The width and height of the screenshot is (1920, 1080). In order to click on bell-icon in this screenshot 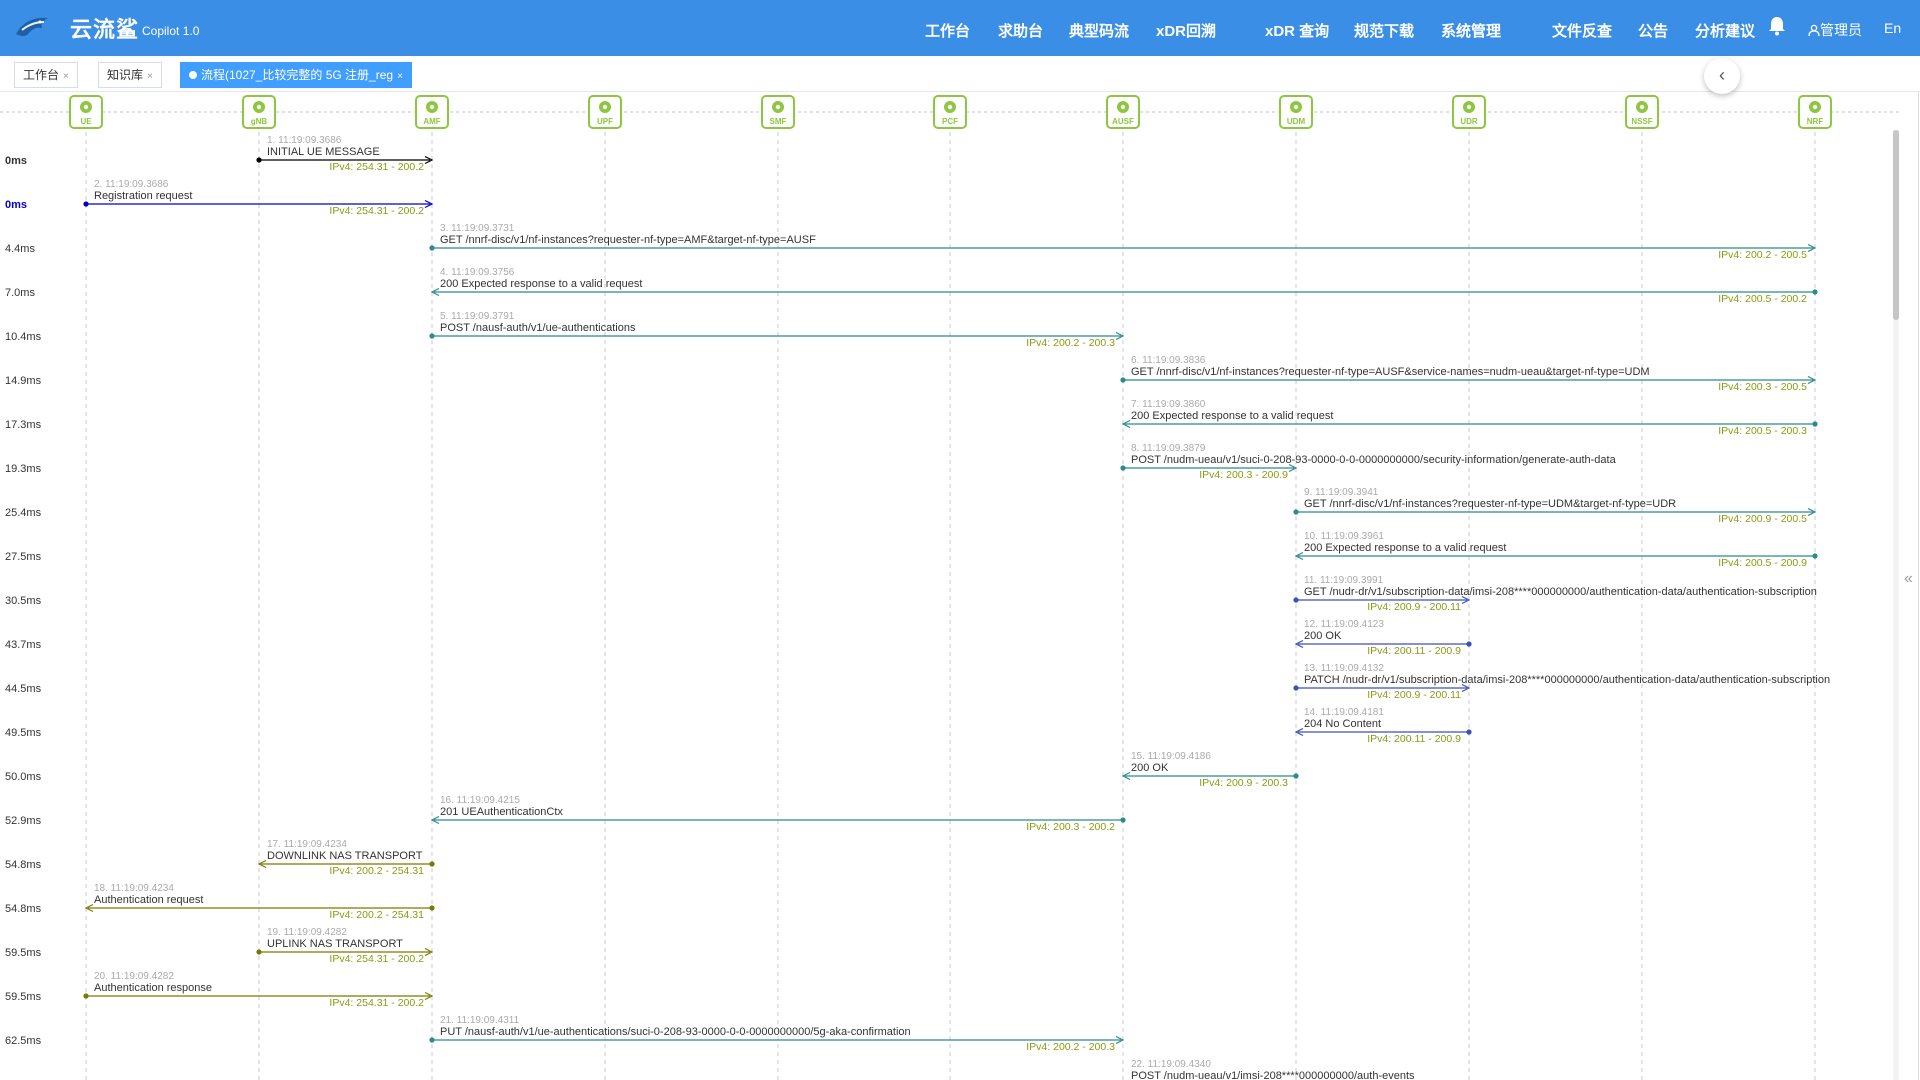, I will do `click(1777, 26)`.